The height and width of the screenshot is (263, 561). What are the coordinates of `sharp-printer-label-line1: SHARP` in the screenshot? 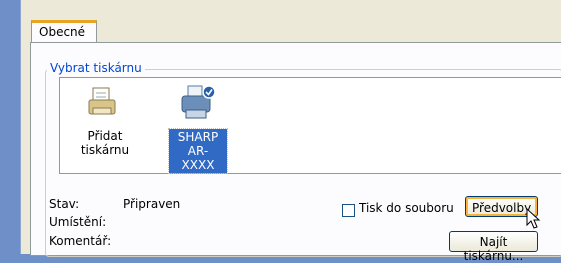 It's located at (198, 137).